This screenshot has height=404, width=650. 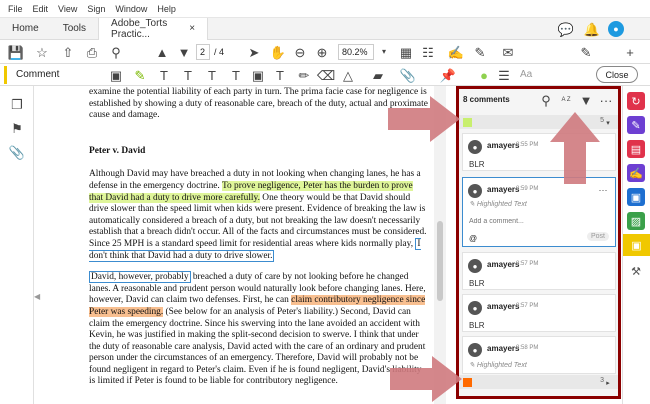 What do you see at coordinates (96, 9) in the screenshot?
I see `menu-sign: Sign` at bounding box center [96, 9].